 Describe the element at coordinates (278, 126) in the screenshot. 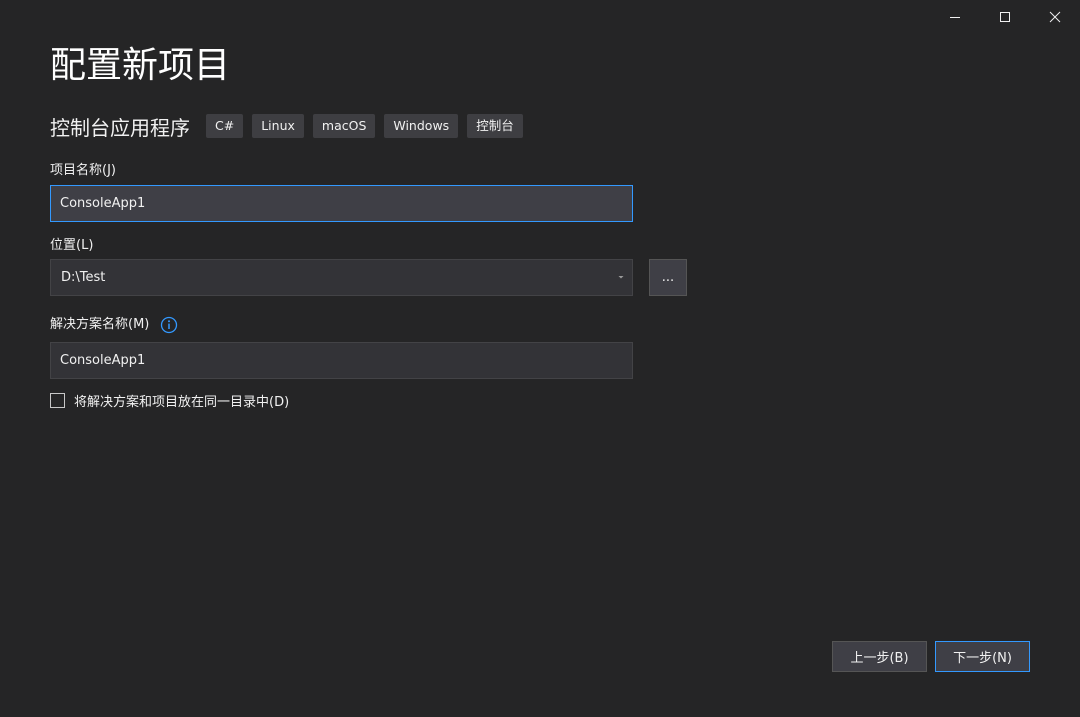

I see `tag-platform-linux: Linux` at that location.